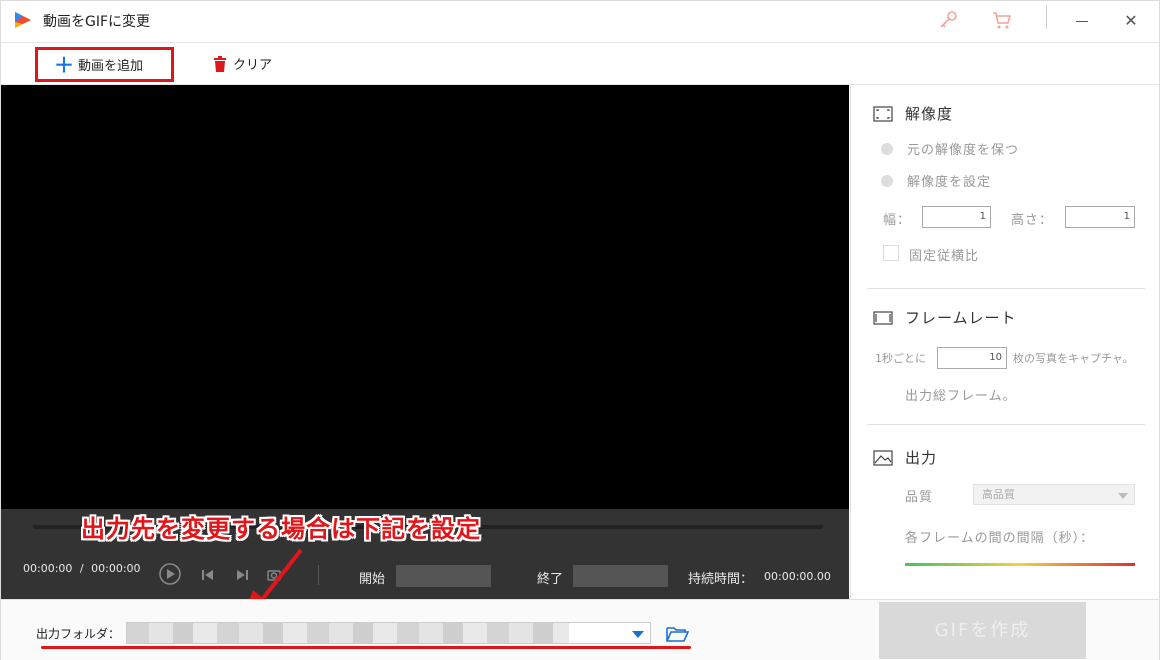 This screenshot has width=1160, height=660. Describe the element at coordinates (998, 494) in the screenshot. I see `quality-value: 高品質` at that location.